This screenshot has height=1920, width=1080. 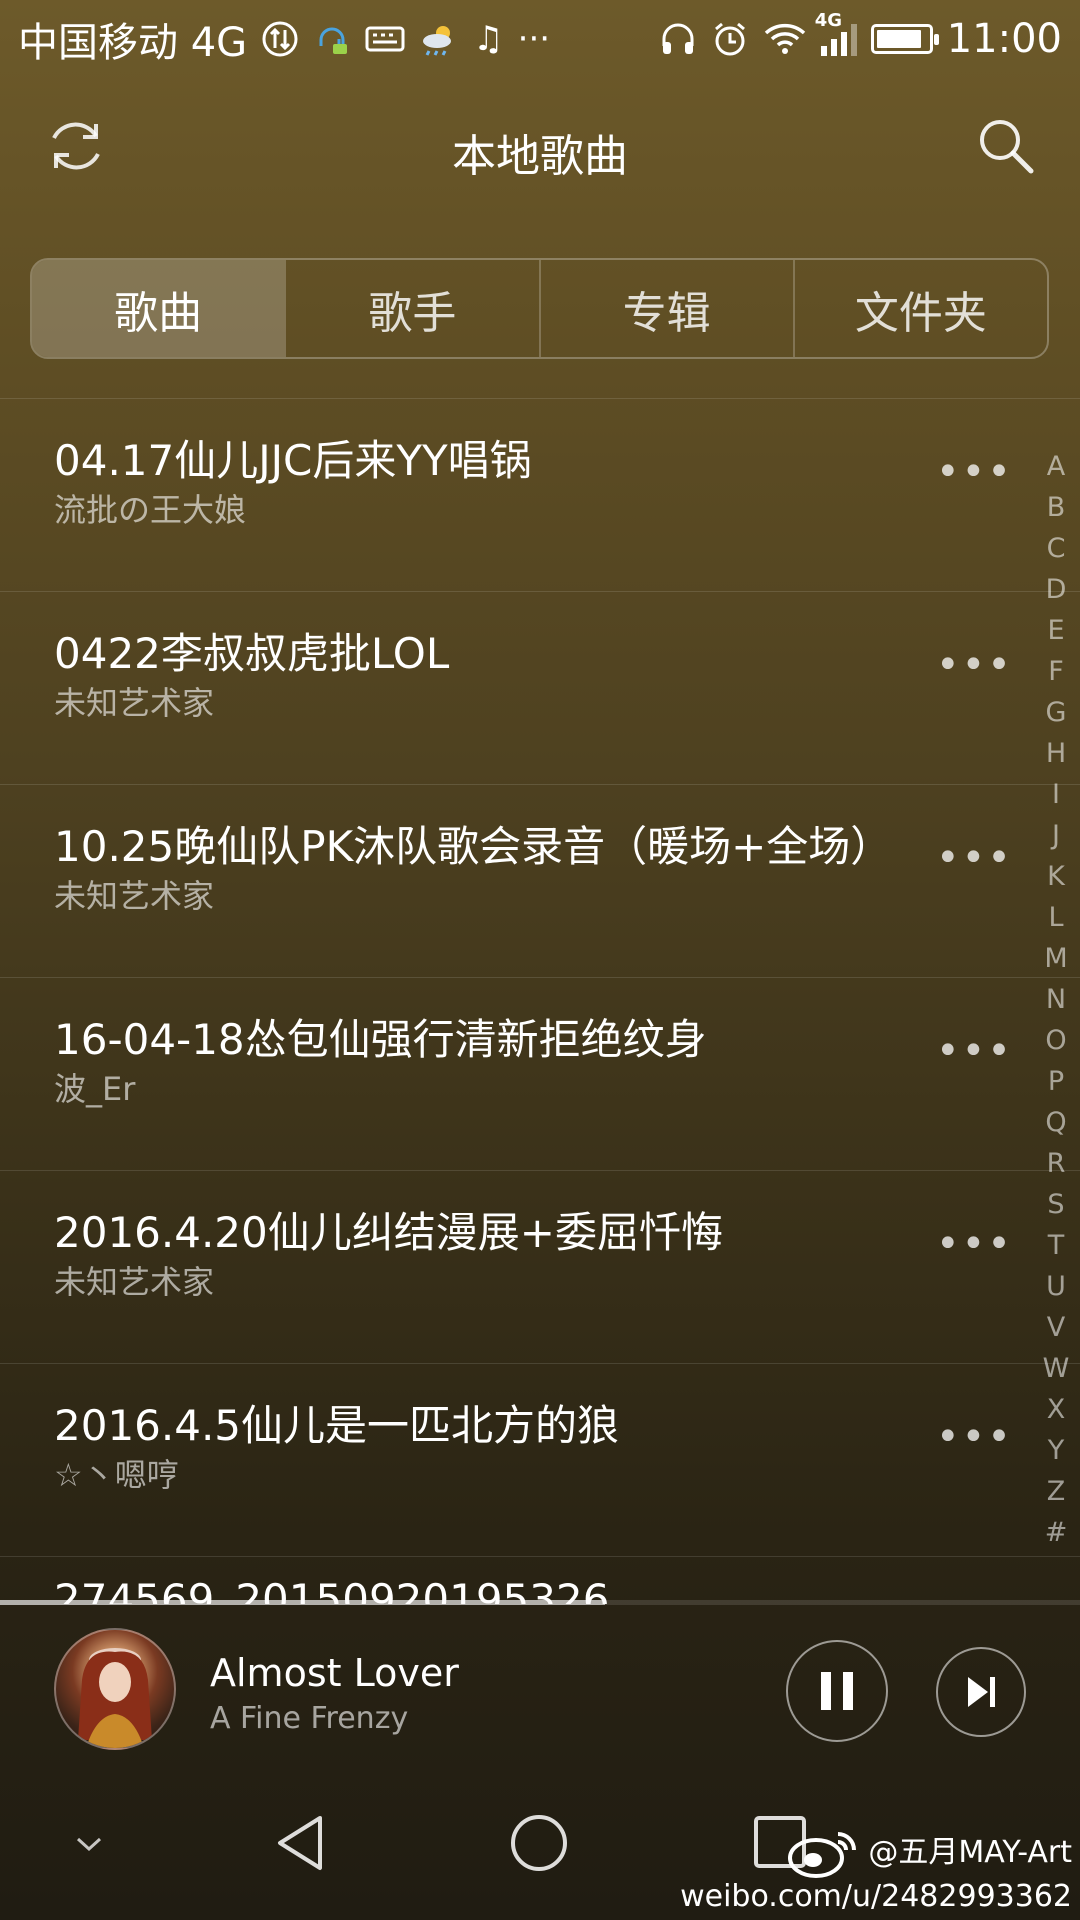 What do you see at coordinates (411, 308) in the screenshot?
I see `tab-artists: 歌手` at bounding box center [411, 308].